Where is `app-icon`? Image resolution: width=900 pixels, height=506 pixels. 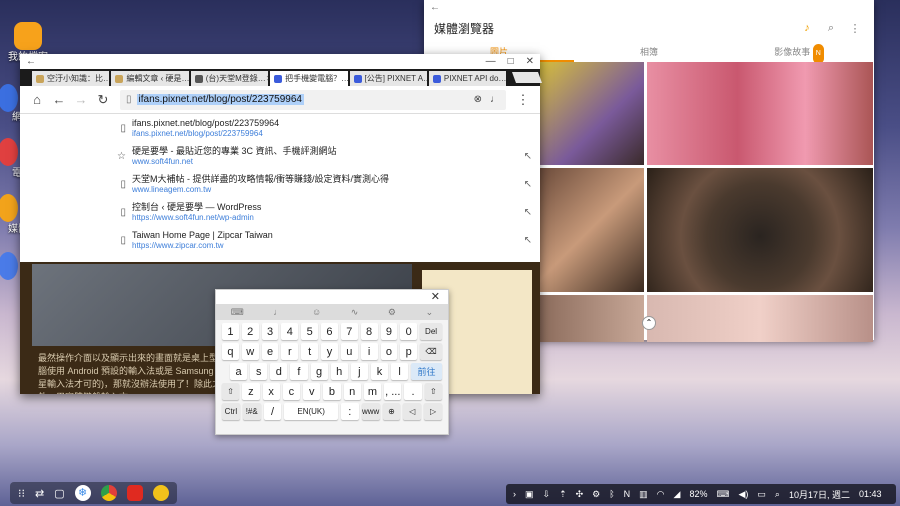
app-icon is located at coordinates (9, 266).